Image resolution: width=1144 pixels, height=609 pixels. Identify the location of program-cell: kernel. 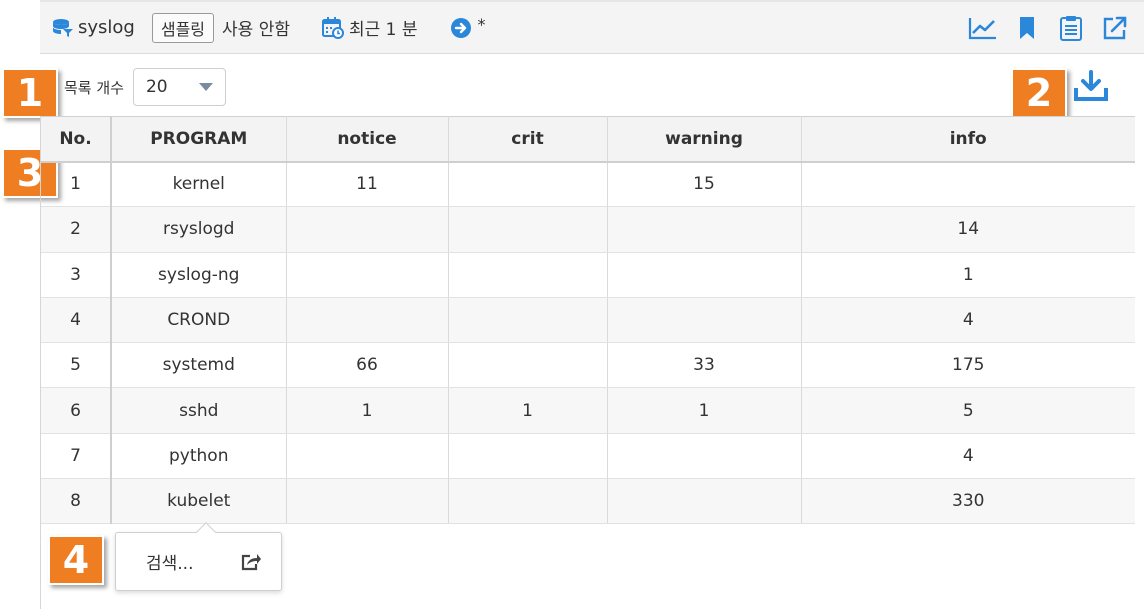
(199, 184).